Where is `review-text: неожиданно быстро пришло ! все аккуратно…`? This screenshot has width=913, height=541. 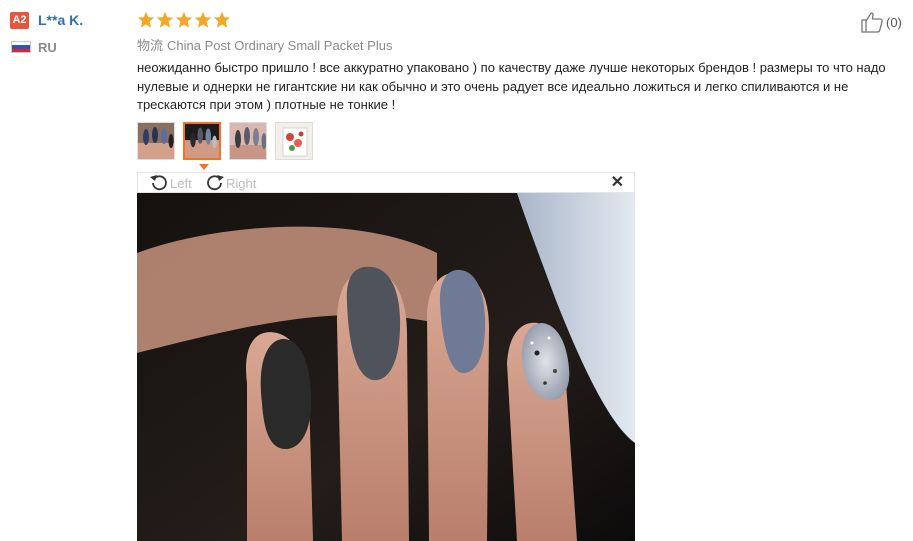
review-text: неожиданно быстро пришло ! все аккуратно… is located at coordinates (511, 86).